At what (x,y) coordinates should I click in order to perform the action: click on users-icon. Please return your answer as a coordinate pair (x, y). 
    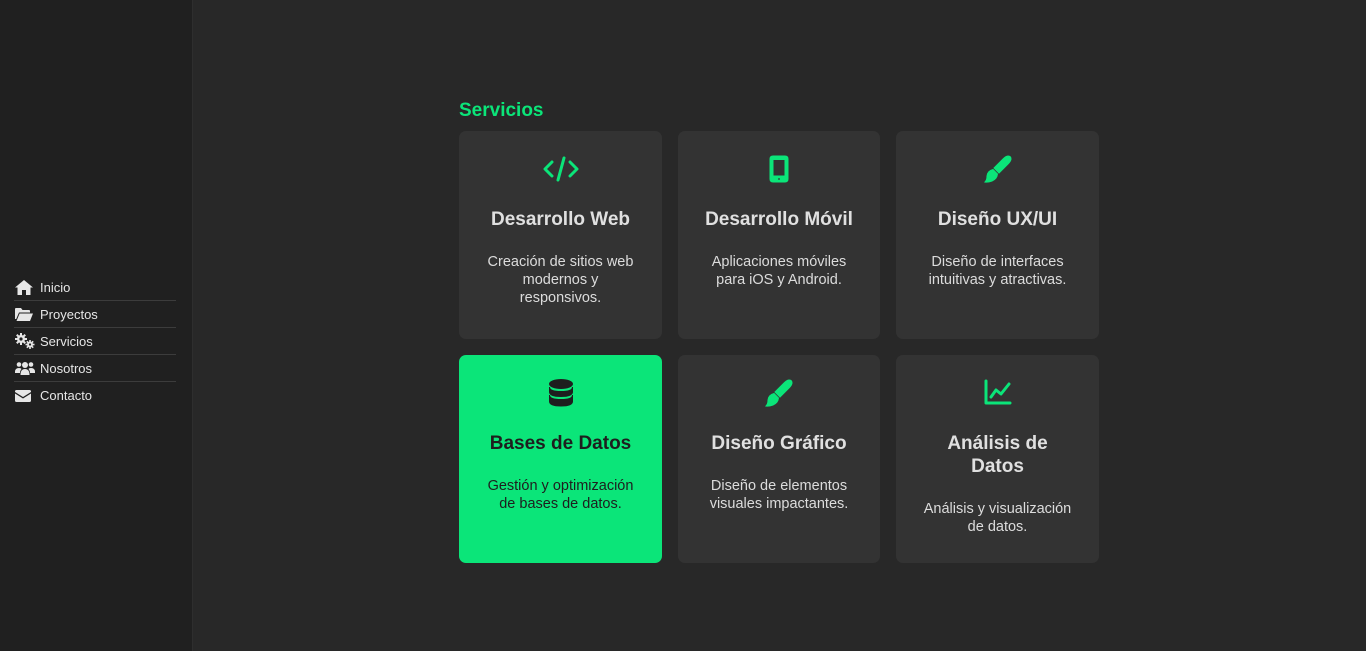
    Looking at the image, I should click on (25, 368).